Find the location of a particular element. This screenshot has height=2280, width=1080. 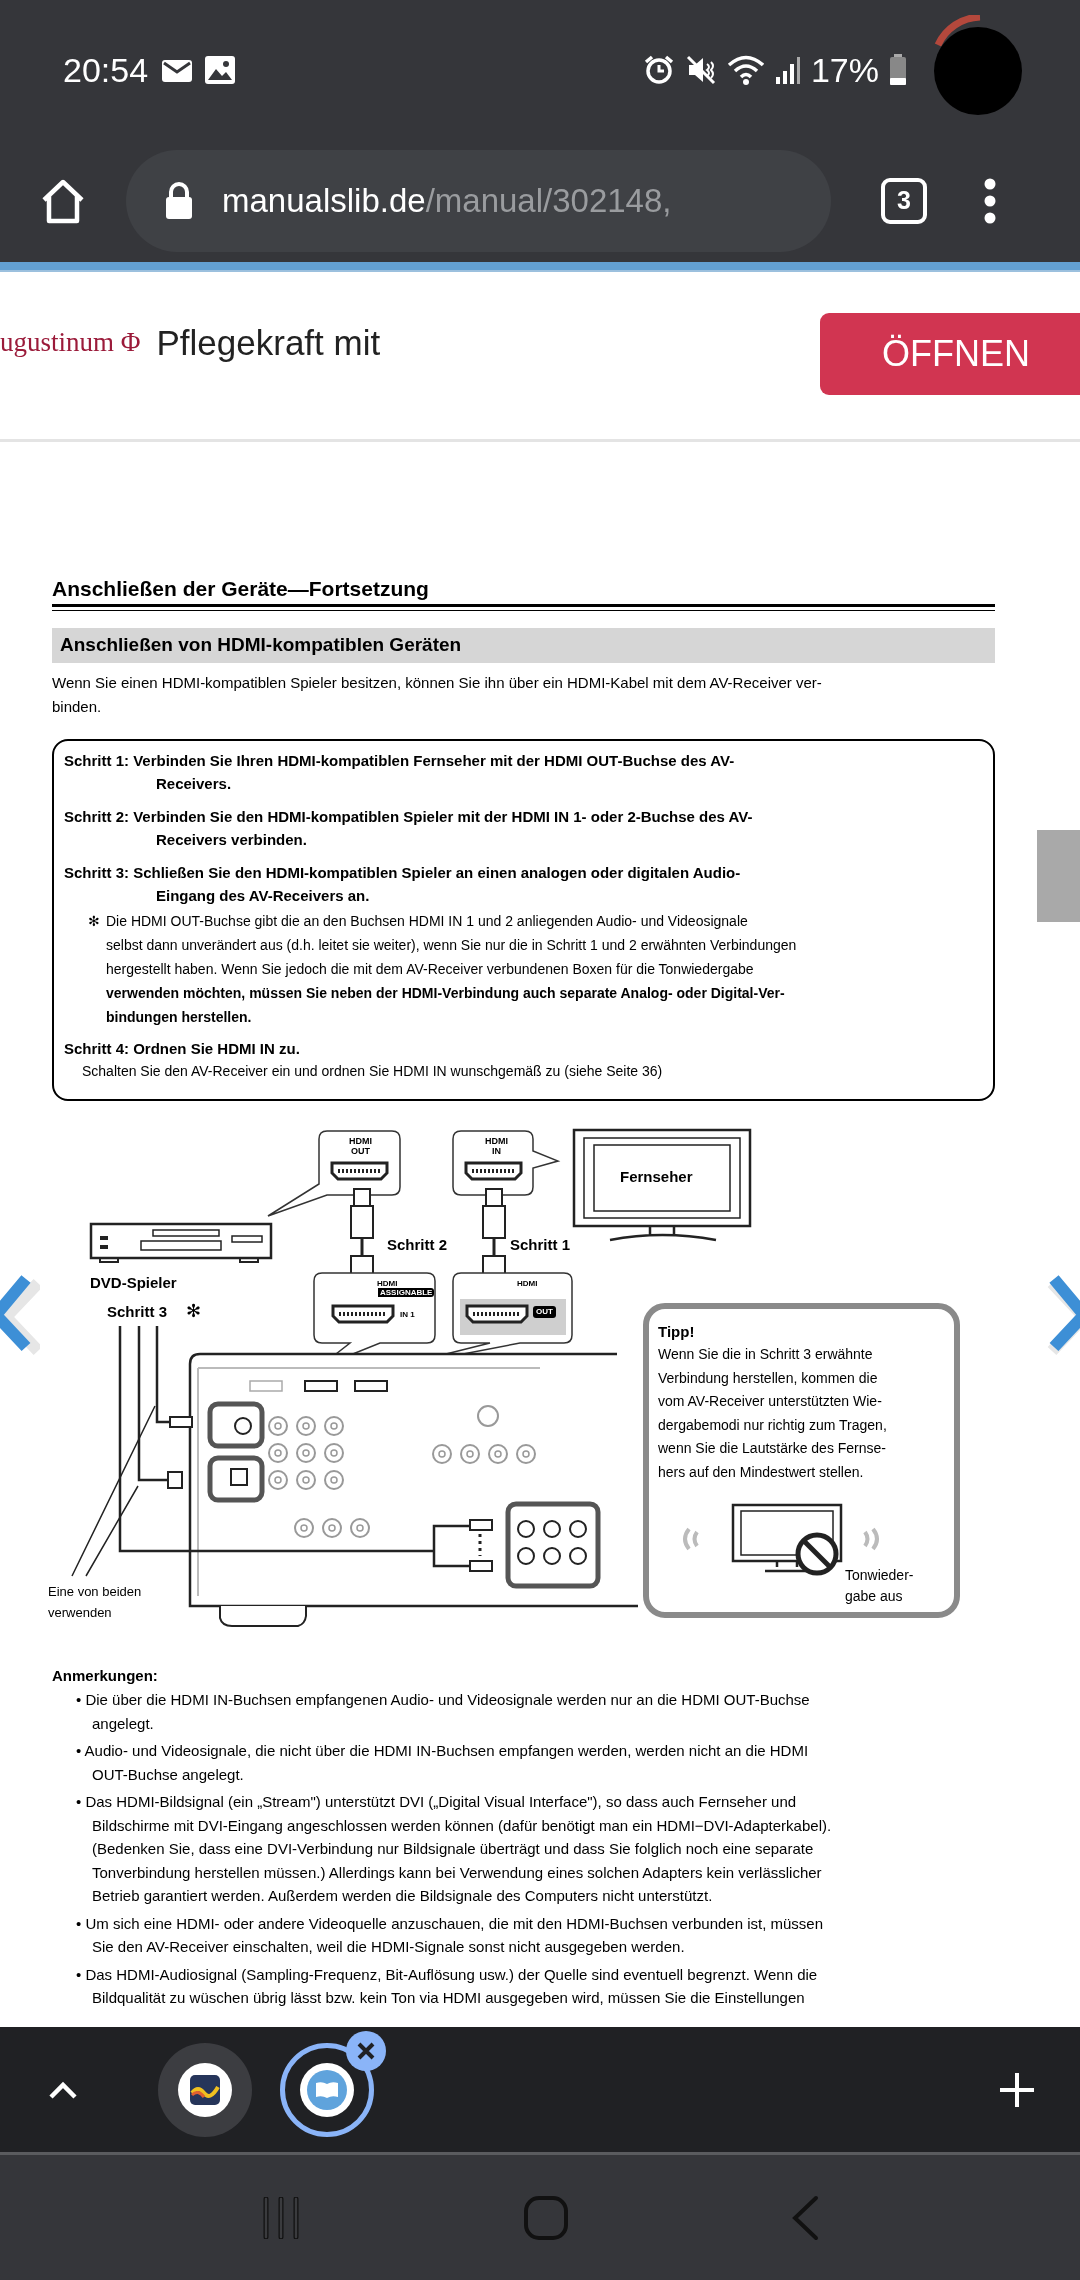

note-paragraph: Die HDMI OUT-Buchse gibt die an den Buchsen HDMI IN 1 und 2 anliegenden Audio- und Videosignale selbst dann unverändert aus (d.h. leitet sie weiter), wenn Sie nur die in Schritt 1 und 2 erwähnten Verbindungen hergestellt haben. Wenn Sie jedoch die mit dem AV-Receiver verbundenen Boxen für die Tonwiedergabe verwenden möchten, müssen Sie neben der HDMI-Verbindung auch separate Analog- oder Digital-Ver- bindungen herstellen. is located at coordinates (451, 969).